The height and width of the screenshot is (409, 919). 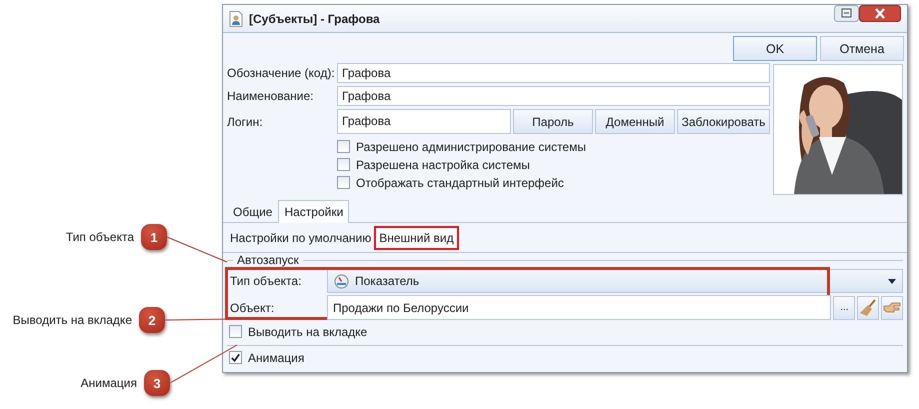 What do you see at coordinates (862, 48) in the screenshot?
I see `cancel-button: Отмена` at bounding box center [862, 48].